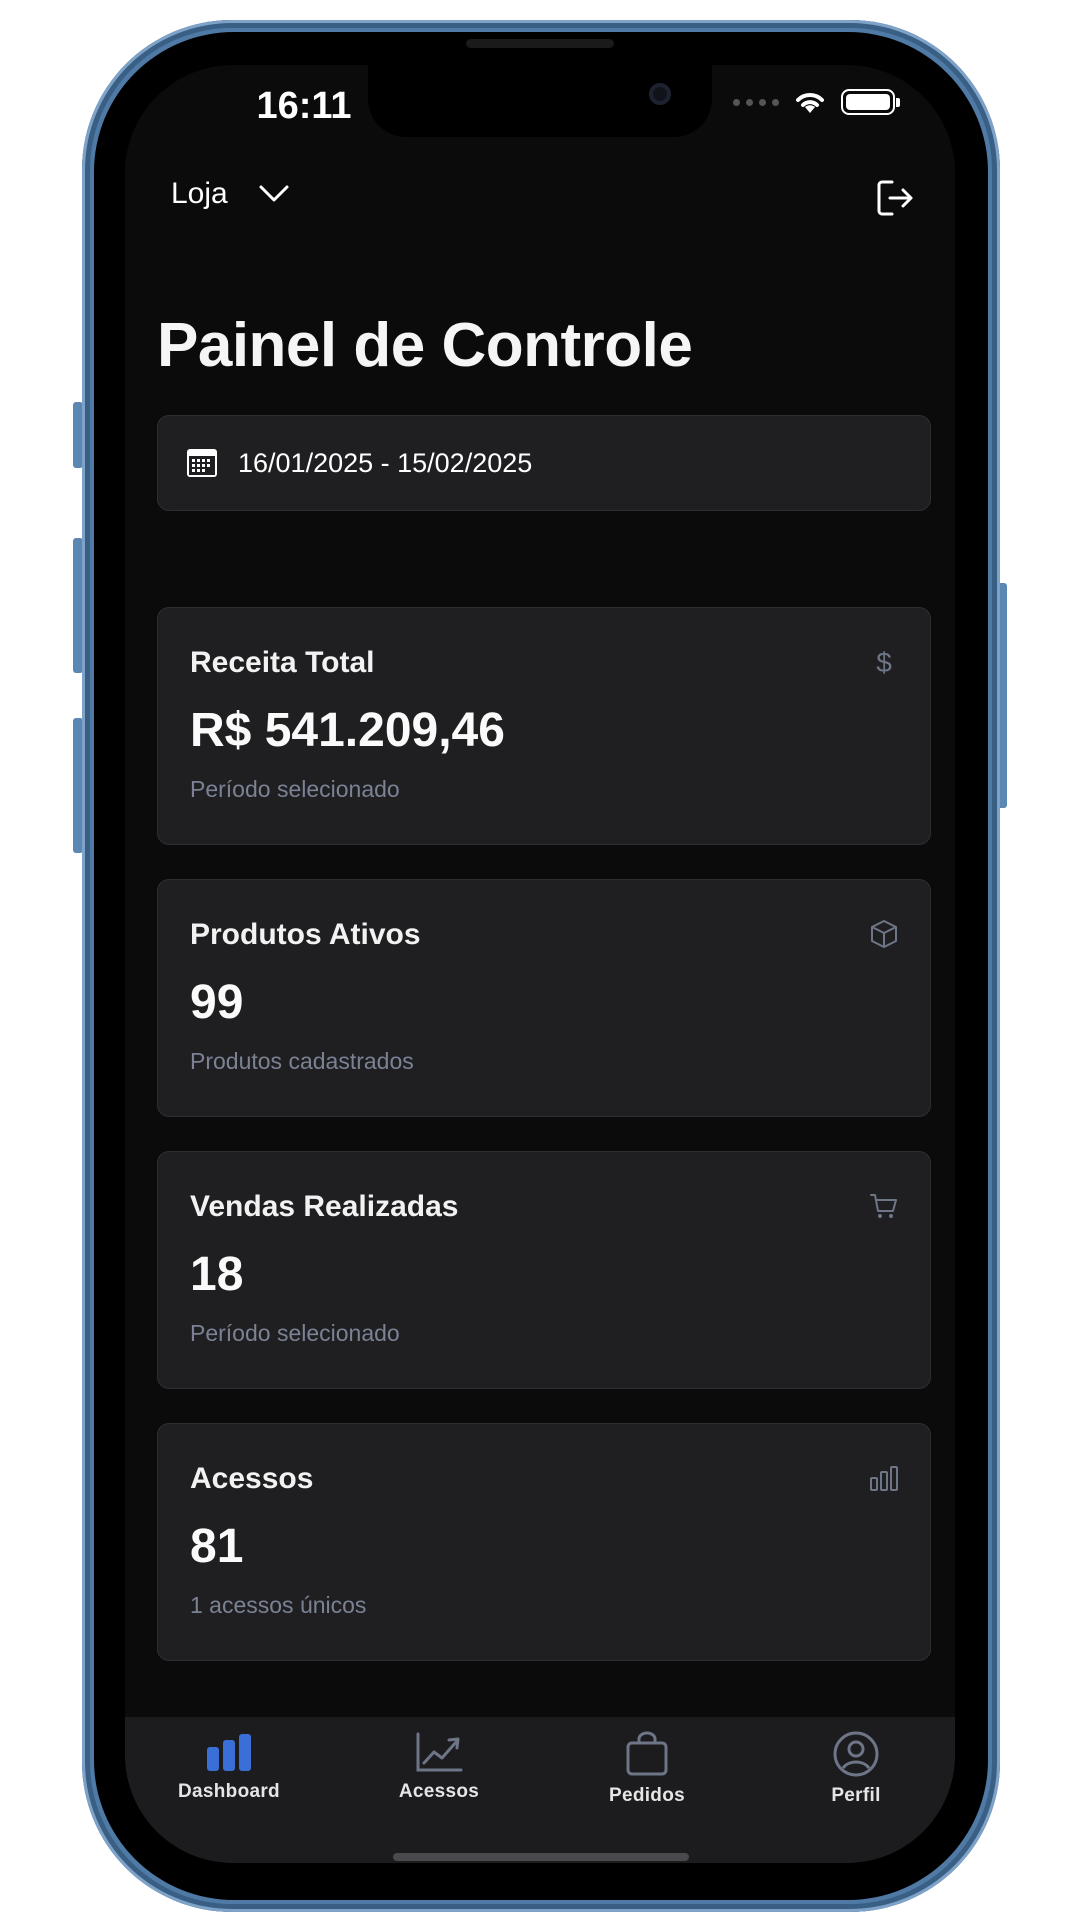 This screenshot has height=1920, width=1080. I want to click on bottom-tab-bar: Dashboard Acessos Pedidos Perfil, so click(540, 1790).